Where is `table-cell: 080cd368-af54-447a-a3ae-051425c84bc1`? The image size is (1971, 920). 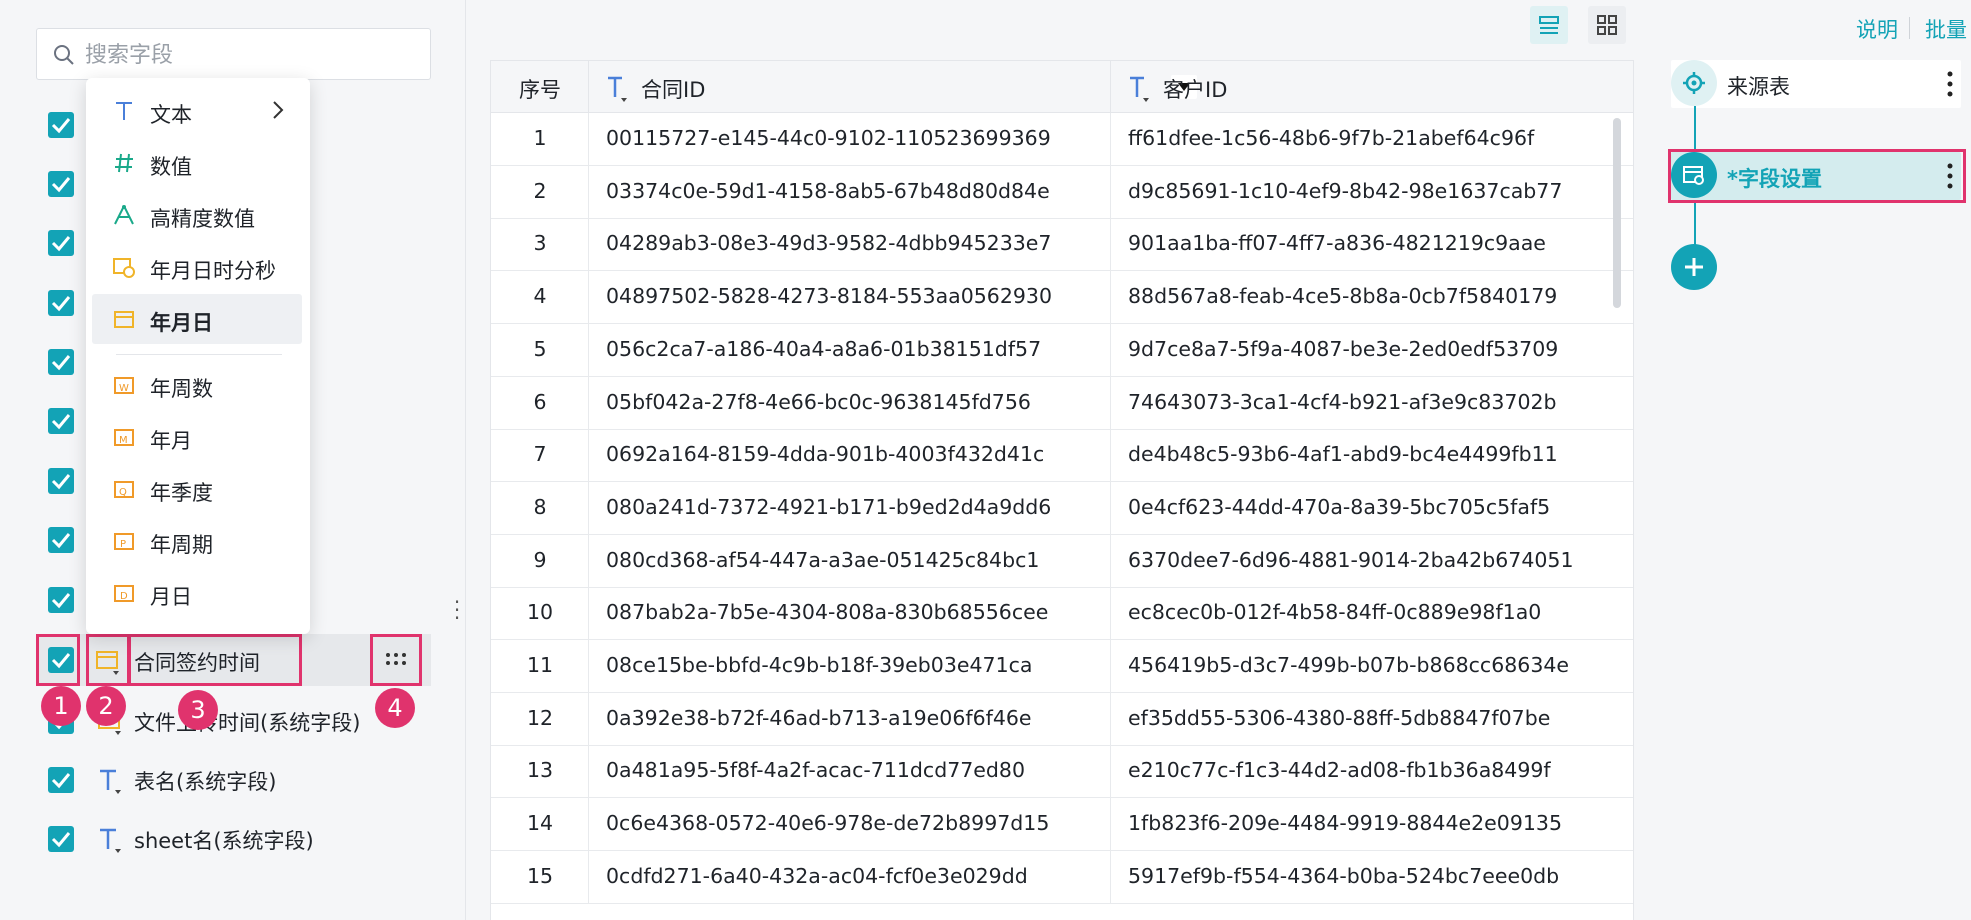
table-cell: 080cd368-af54-447a-a3ae-051425c84bc1 is located at coordinates (850, 560).